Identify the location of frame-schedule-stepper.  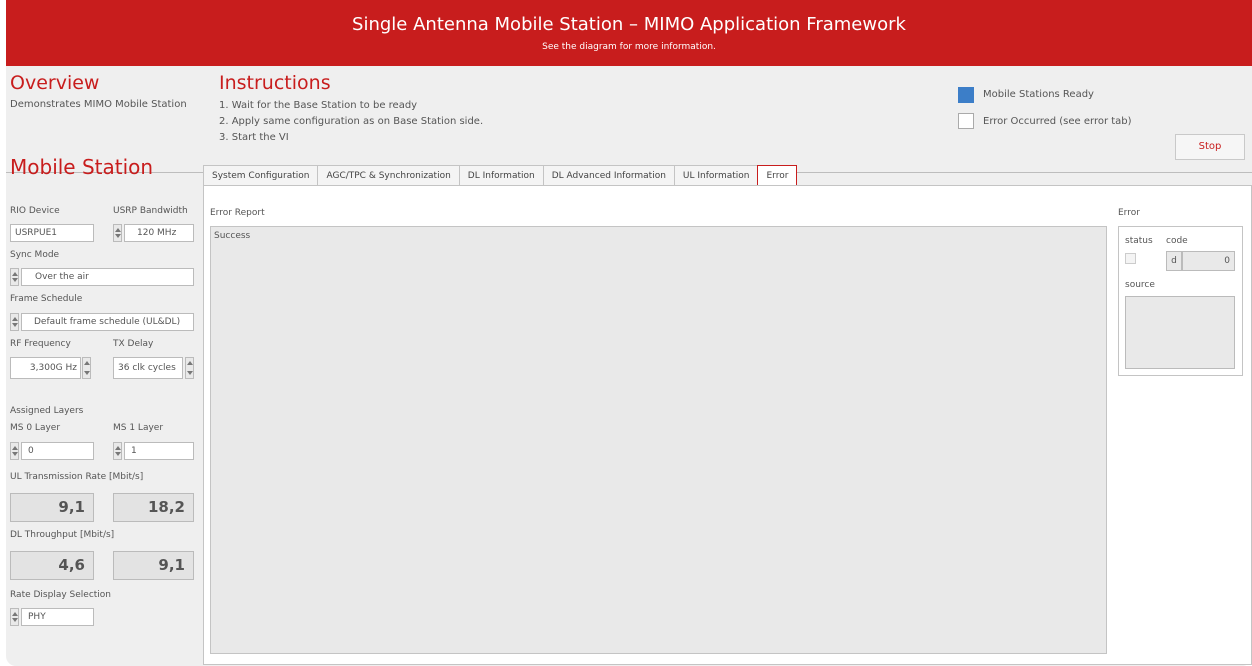
(14, 322).